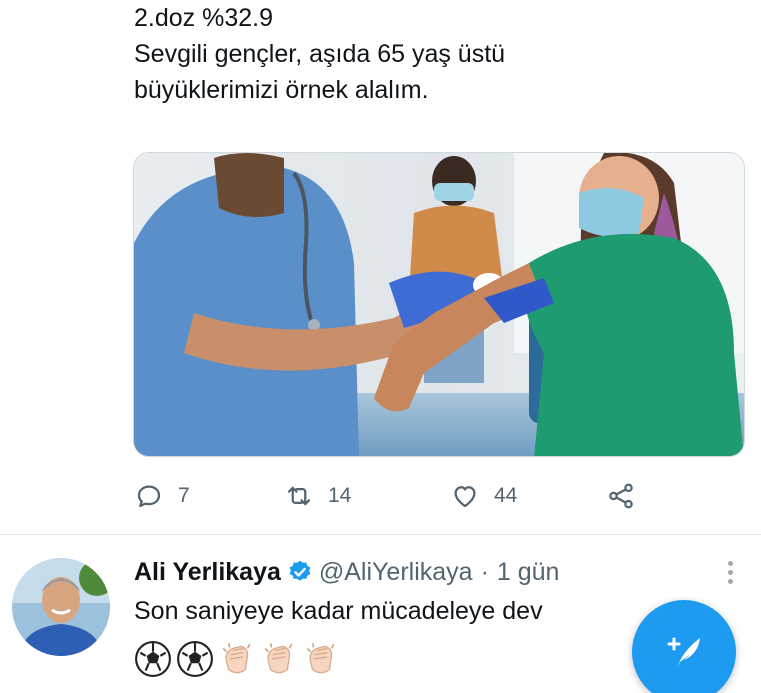 The image size is (761, 693). I want to click on like-button: 44, so click(483, 496).